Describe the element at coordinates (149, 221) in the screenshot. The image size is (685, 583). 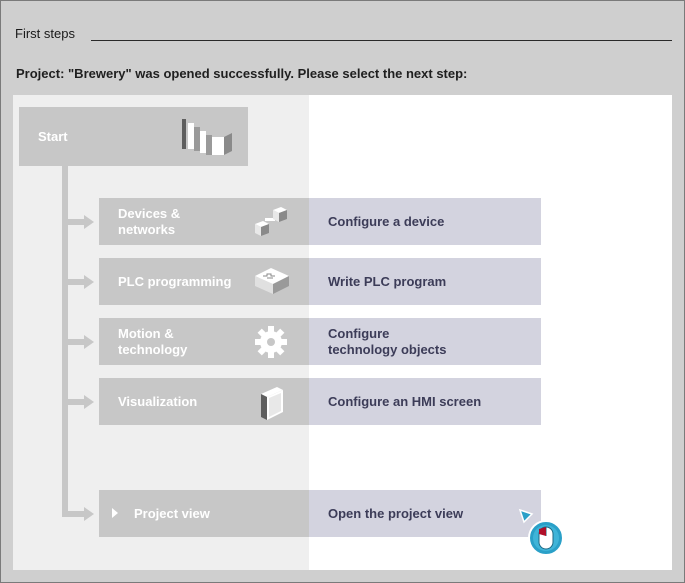
I see `portal-label: Devices & networks` at that location.